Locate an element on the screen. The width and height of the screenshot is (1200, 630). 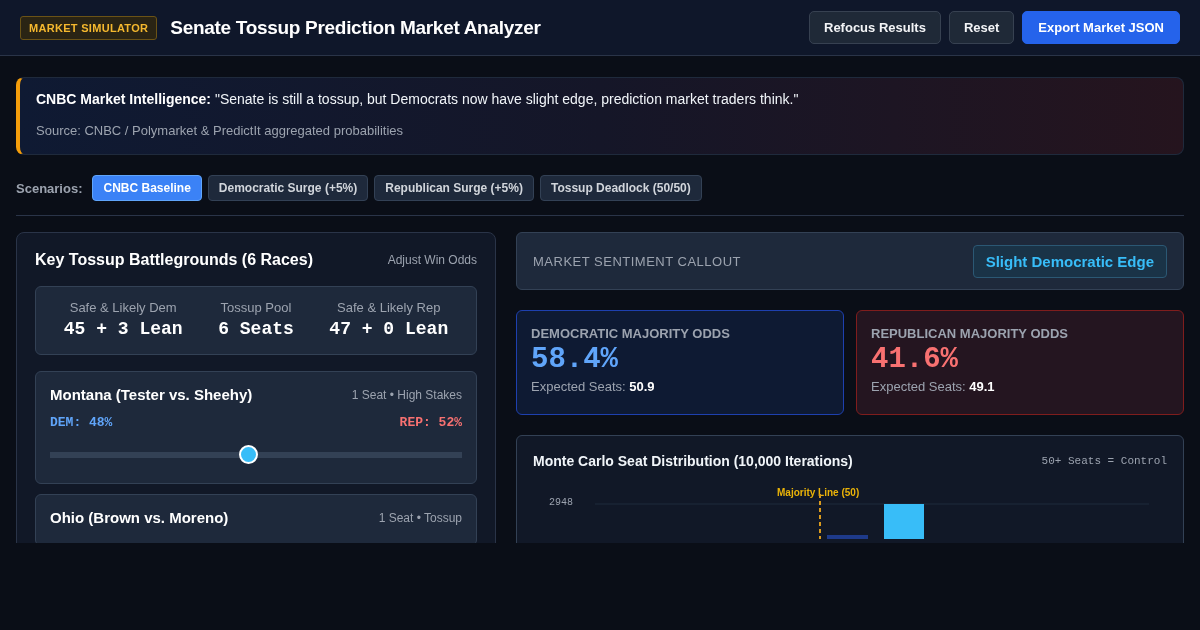
chart-note: 50+ Seats = Control is located at coordinates (1104, 461).